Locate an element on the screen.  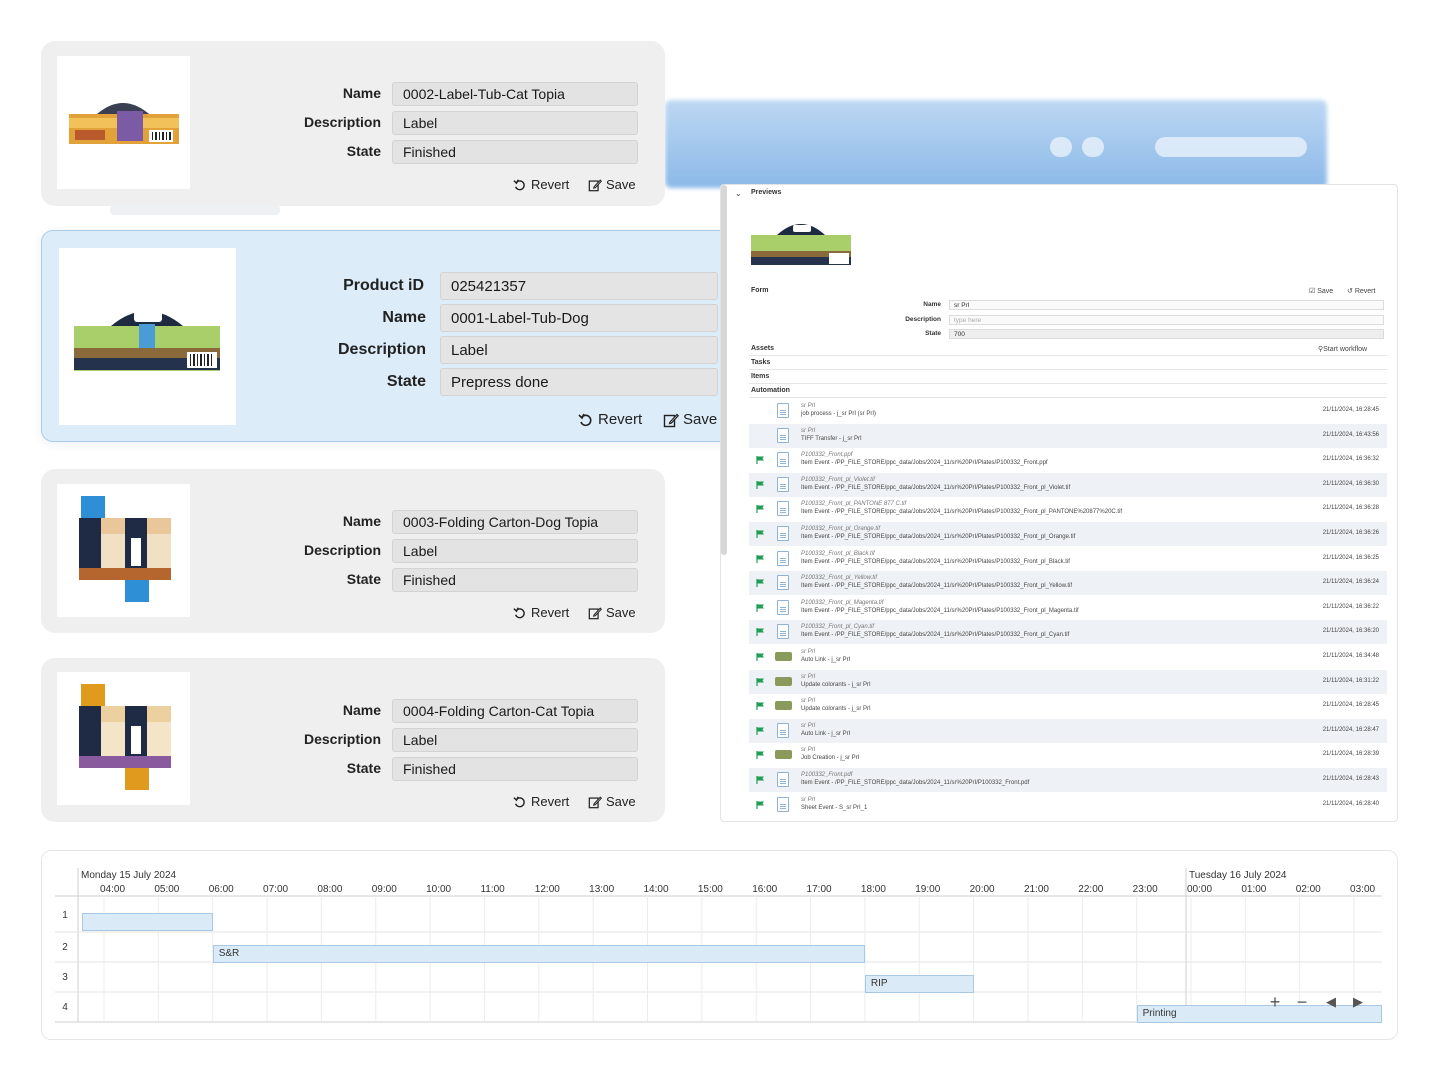
hour-label: 15:00 is located at coordinates (710, 889).